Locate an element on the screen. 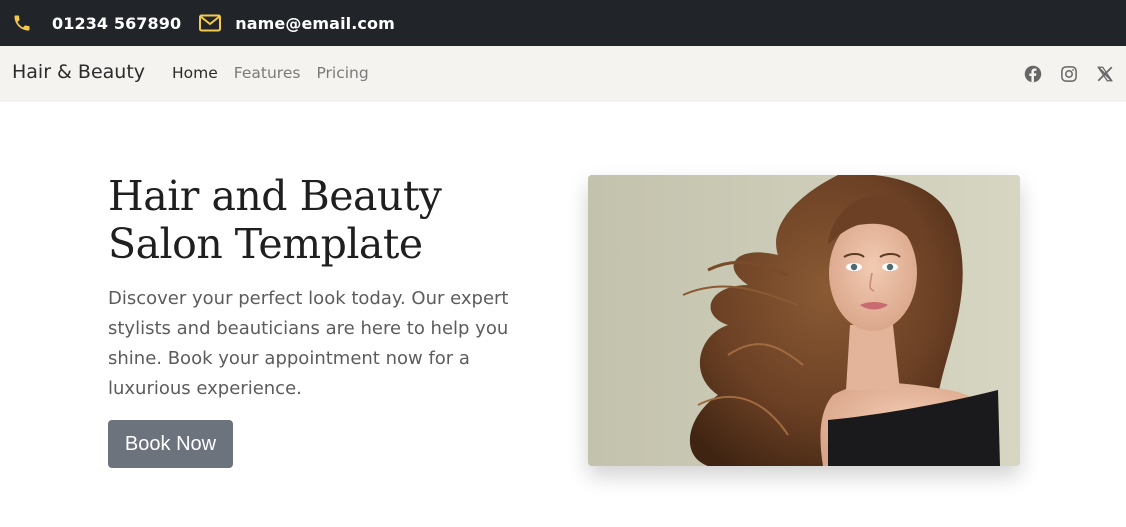  main-navbar: Hair & Beauty Home Features Pricing is located at coordinates (563, 74).